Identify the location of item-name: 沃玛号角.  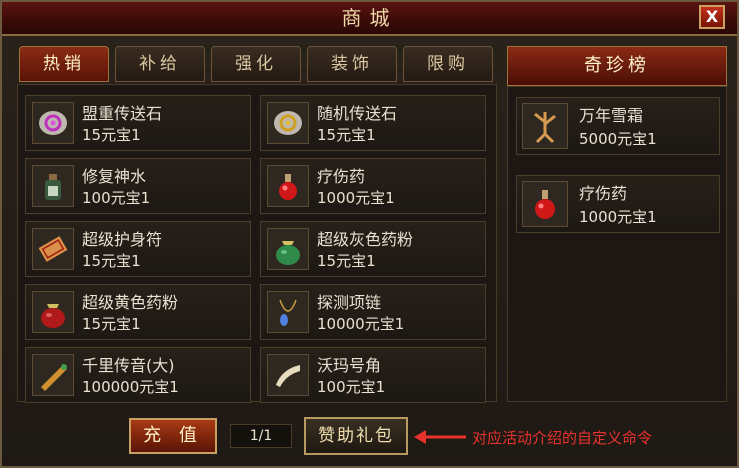
(349, 365).